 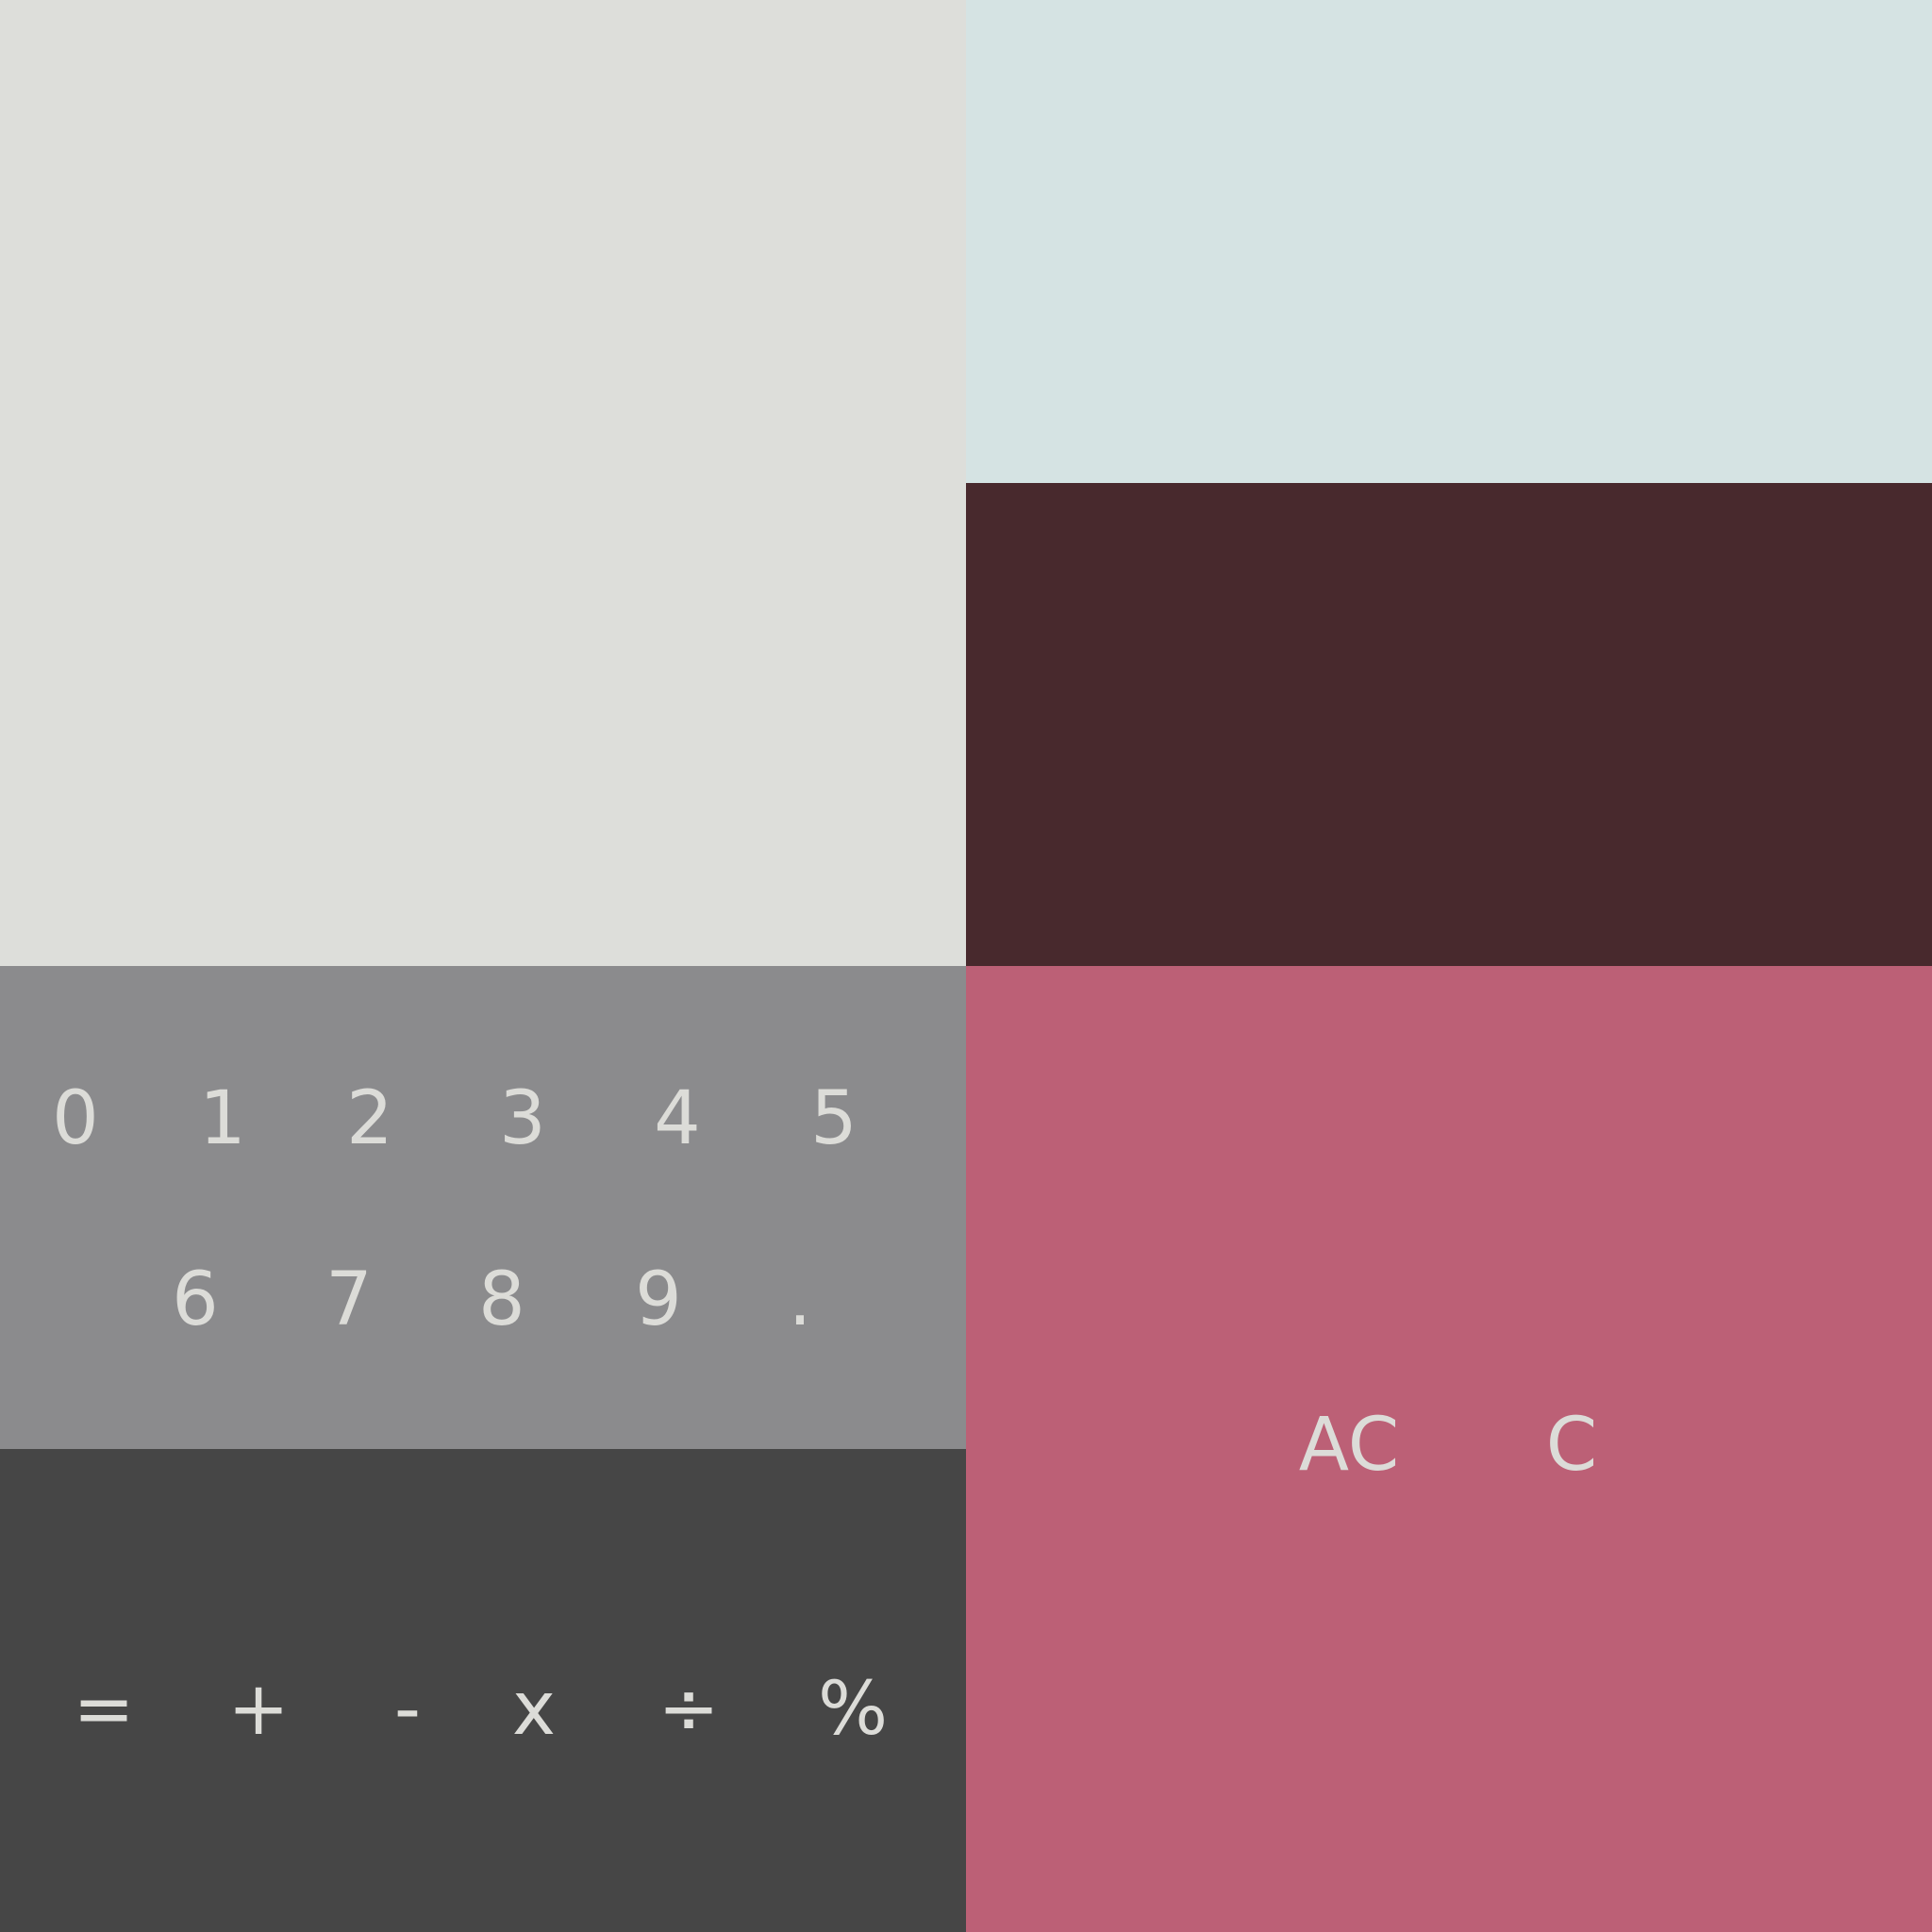 What do you see at coordinates (659, 1300) in the screenshot?
I see `digit-9-button: 9` at bounding box center [659, 1300].